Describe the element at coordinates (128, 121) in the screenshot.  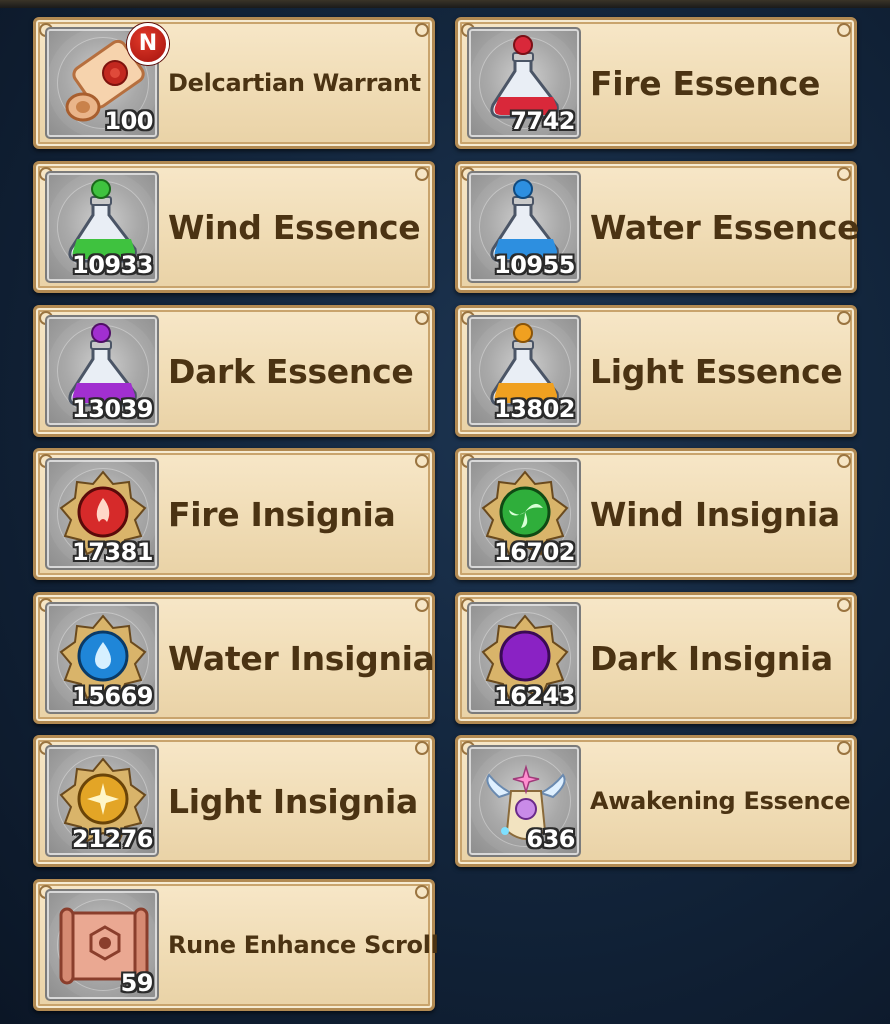
I see `item-quantity: 100` at that location.